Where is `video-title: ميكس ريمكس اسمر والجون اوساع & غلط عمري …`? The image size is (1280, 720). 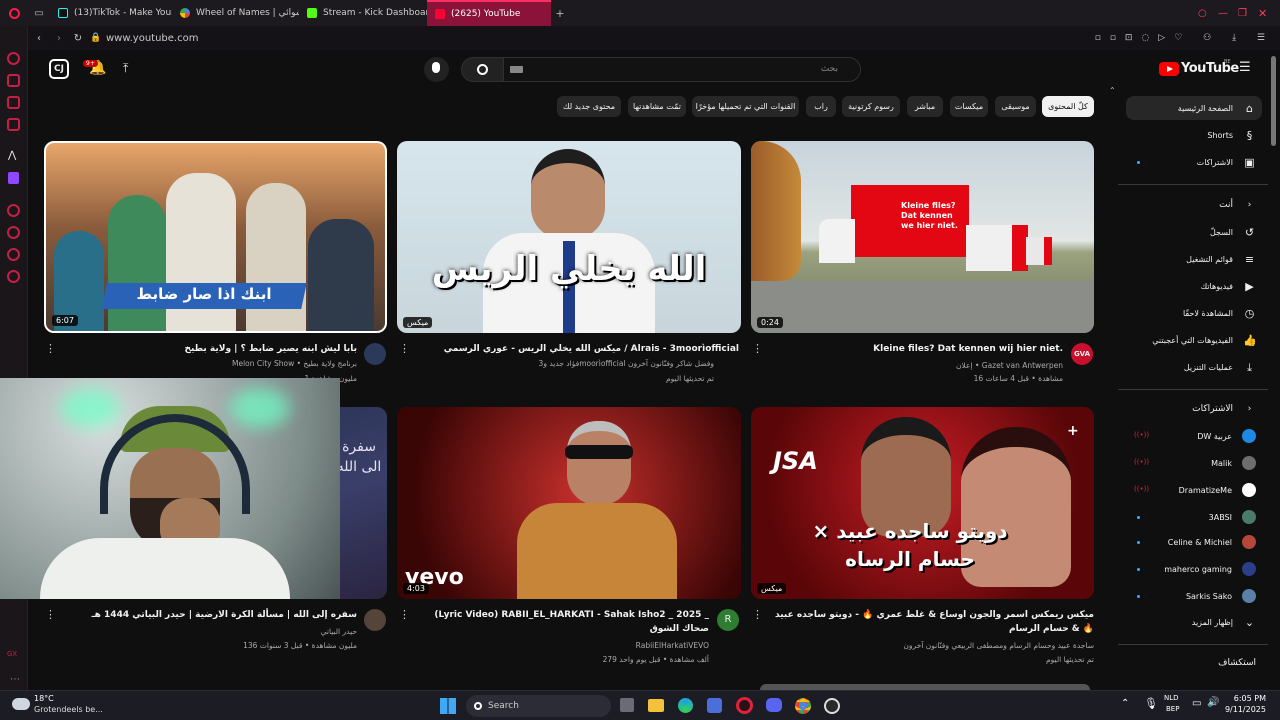
video-title: ميكس ريمكس اسمر والجون اوساع & غلط عمري … is located at coordinates (932, 622).